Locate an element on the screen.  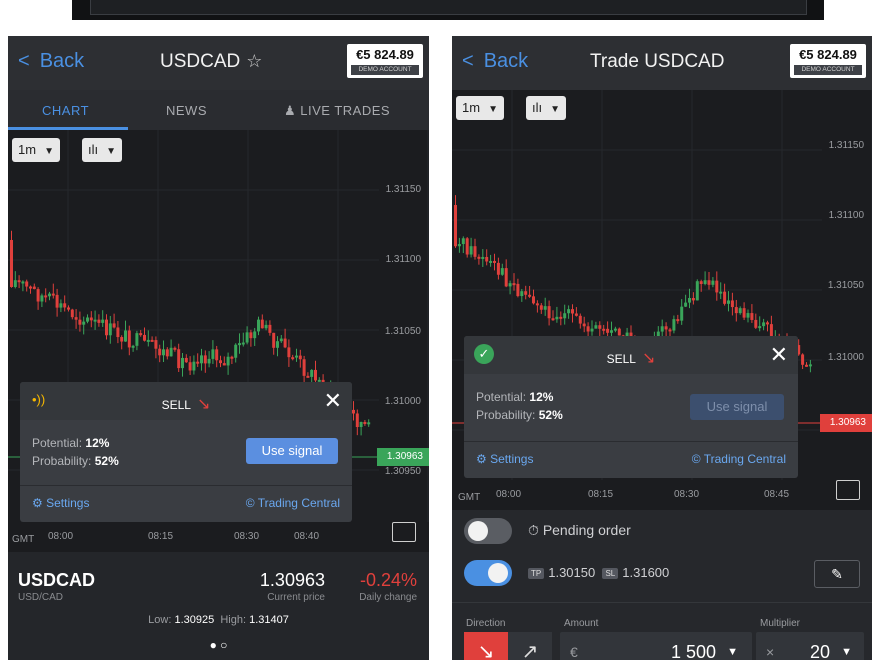
probability-label: Probability: is located at coordinates (506, 415).